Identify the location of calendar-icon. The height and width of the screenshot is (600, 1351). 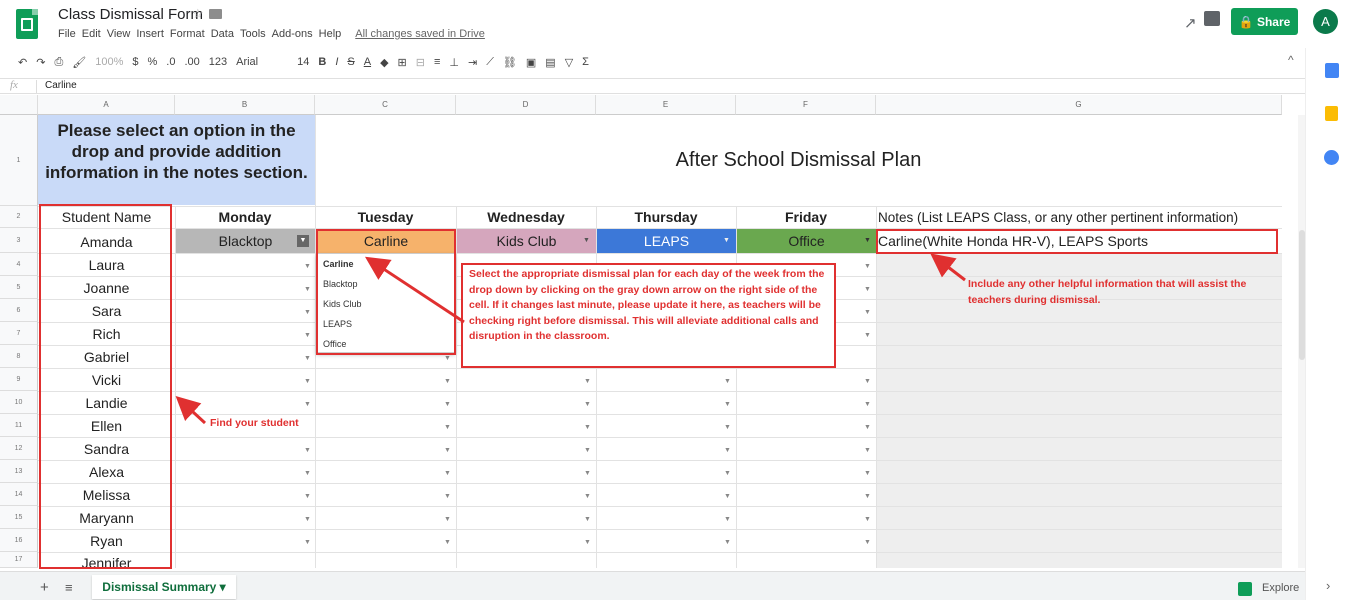
(1332, 70).